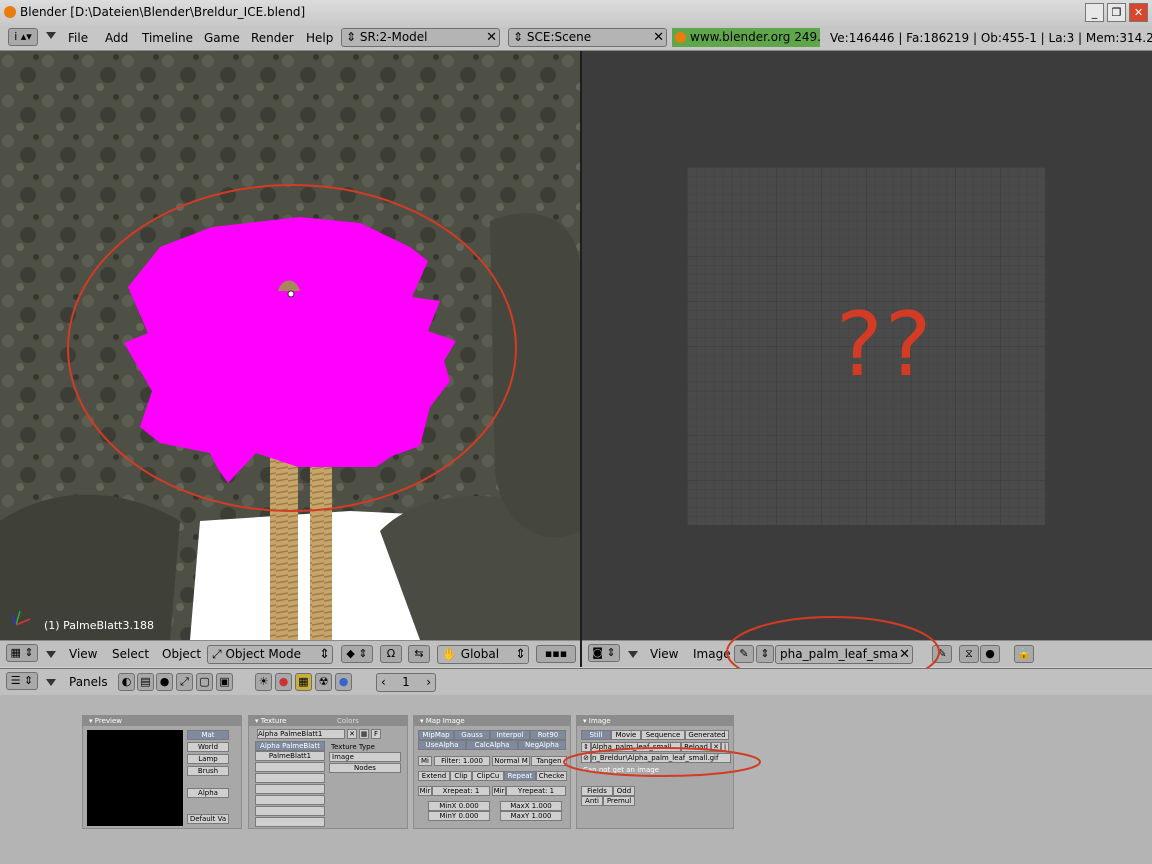 Image resolution: width=1152 pixels, height=864 pixels. I want to click on mipmap-toggle: MipMap, so click(436, 735).